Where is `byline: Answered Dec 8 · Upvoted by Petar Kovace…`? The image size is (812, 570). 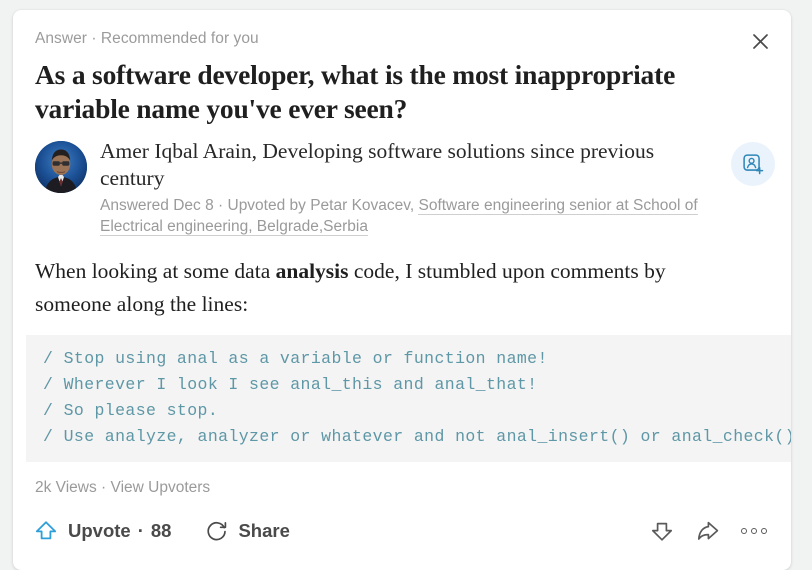 byline: Answered Dec 8 · Upvoted by Petar Kovace… is located at coordinates (404, 216).